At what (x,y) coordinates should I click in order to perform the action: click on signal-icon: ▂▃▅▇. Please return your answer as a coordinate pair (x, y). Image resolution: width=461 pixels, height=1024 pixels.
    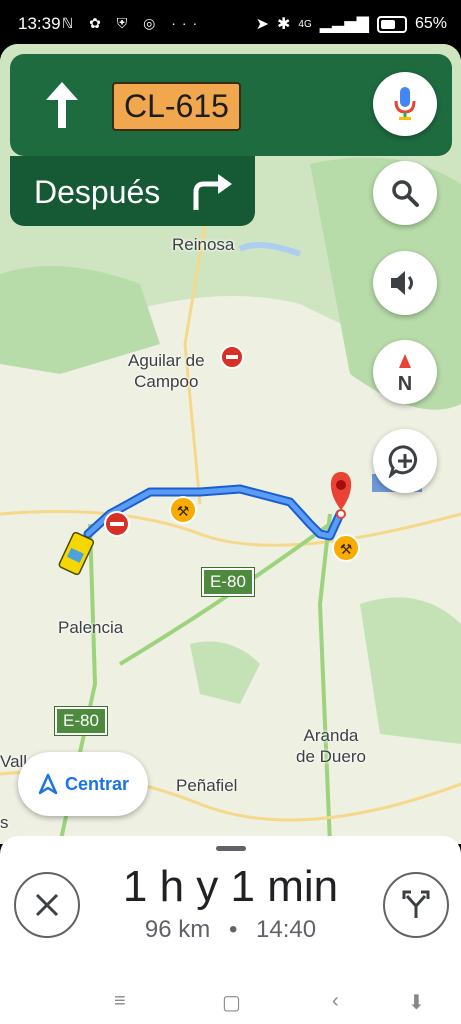
    Looking at the image, I should click on (344, 24).